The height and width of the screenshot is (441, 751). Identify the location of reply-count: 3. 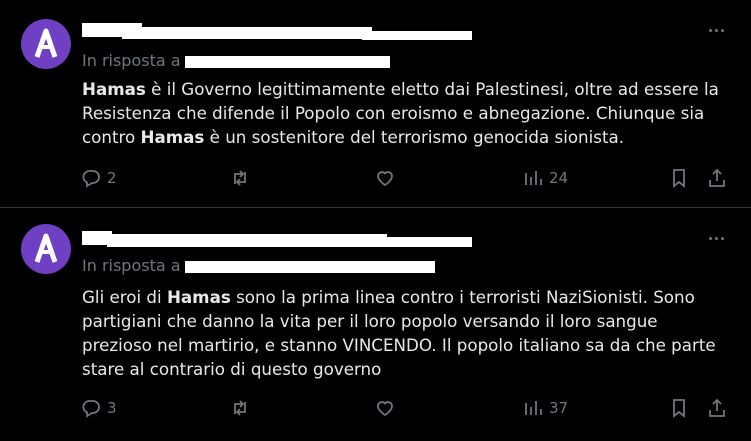
(112, 408).